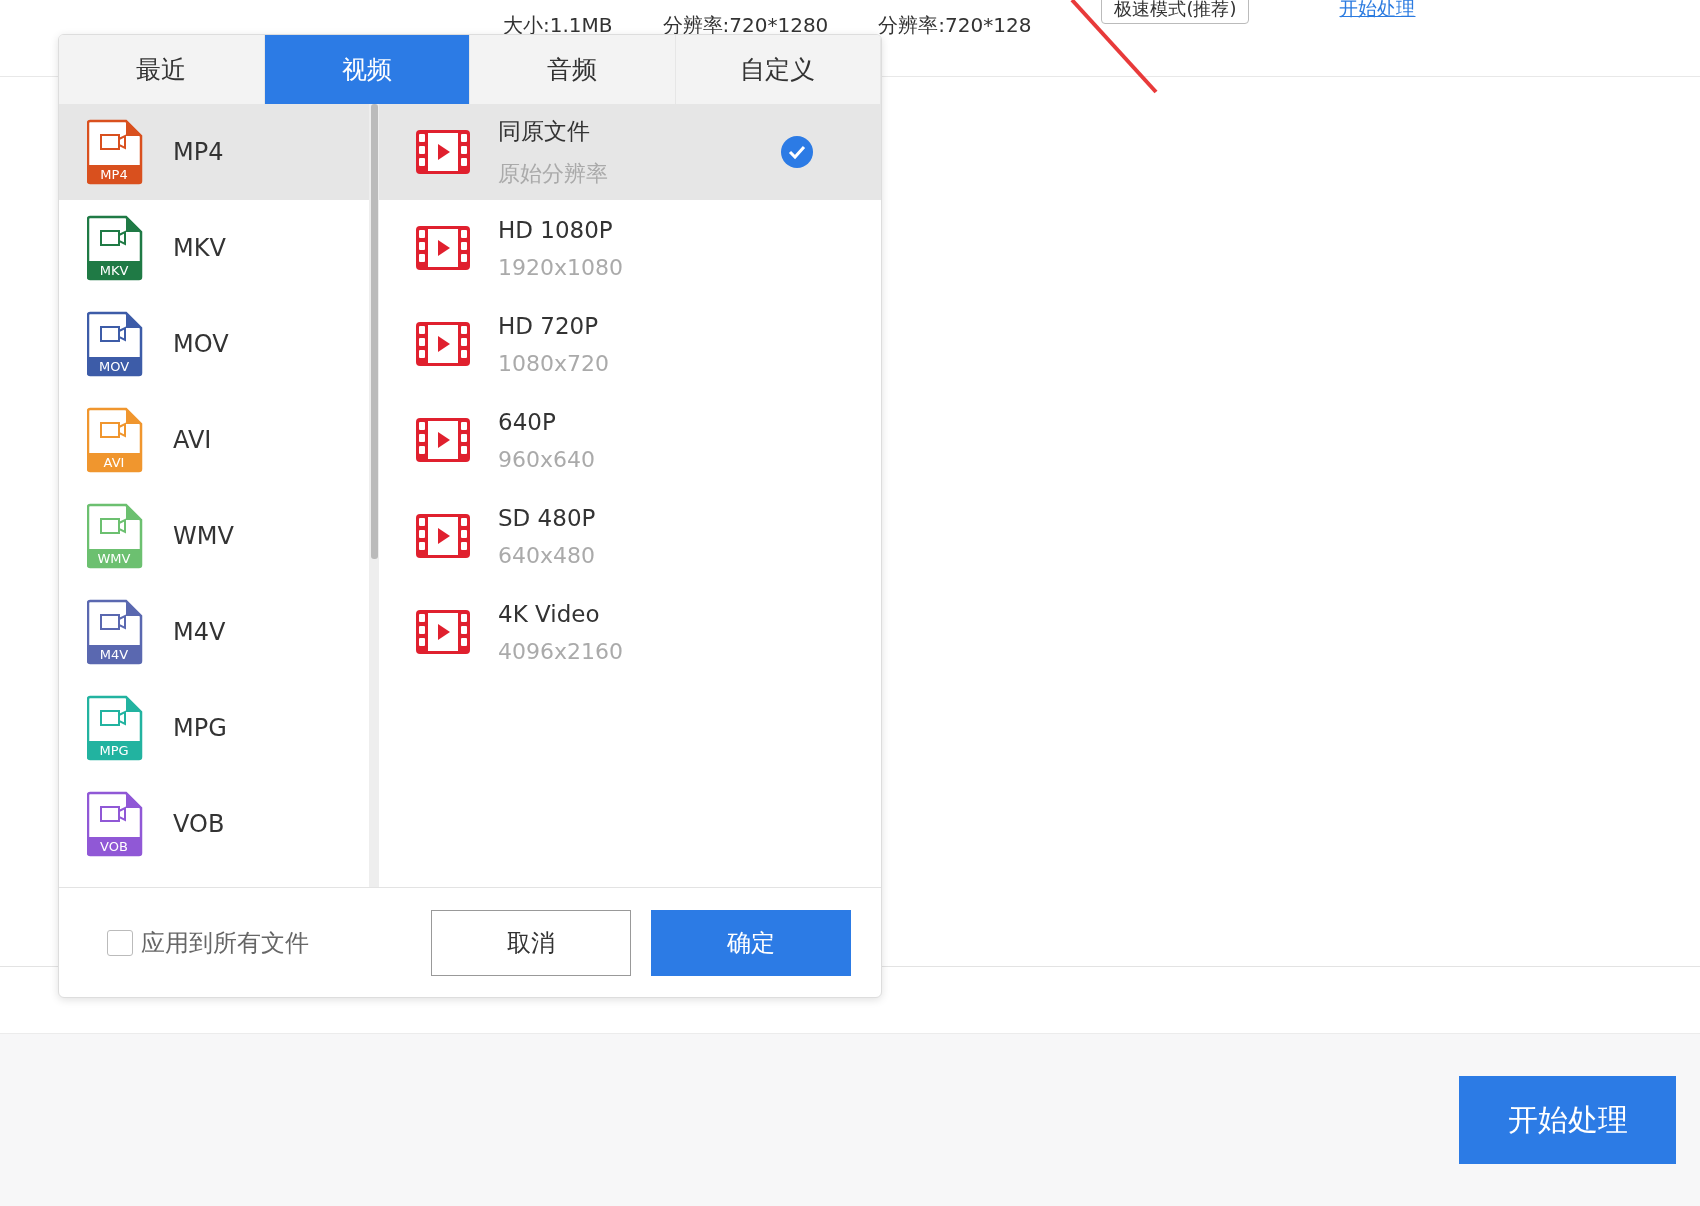 This screenshot has width=1700, height=1206. Describe the element at coordinates (225, 943) in the screenshot. I see `apply-all-label: 应用到所有文件` at that location.